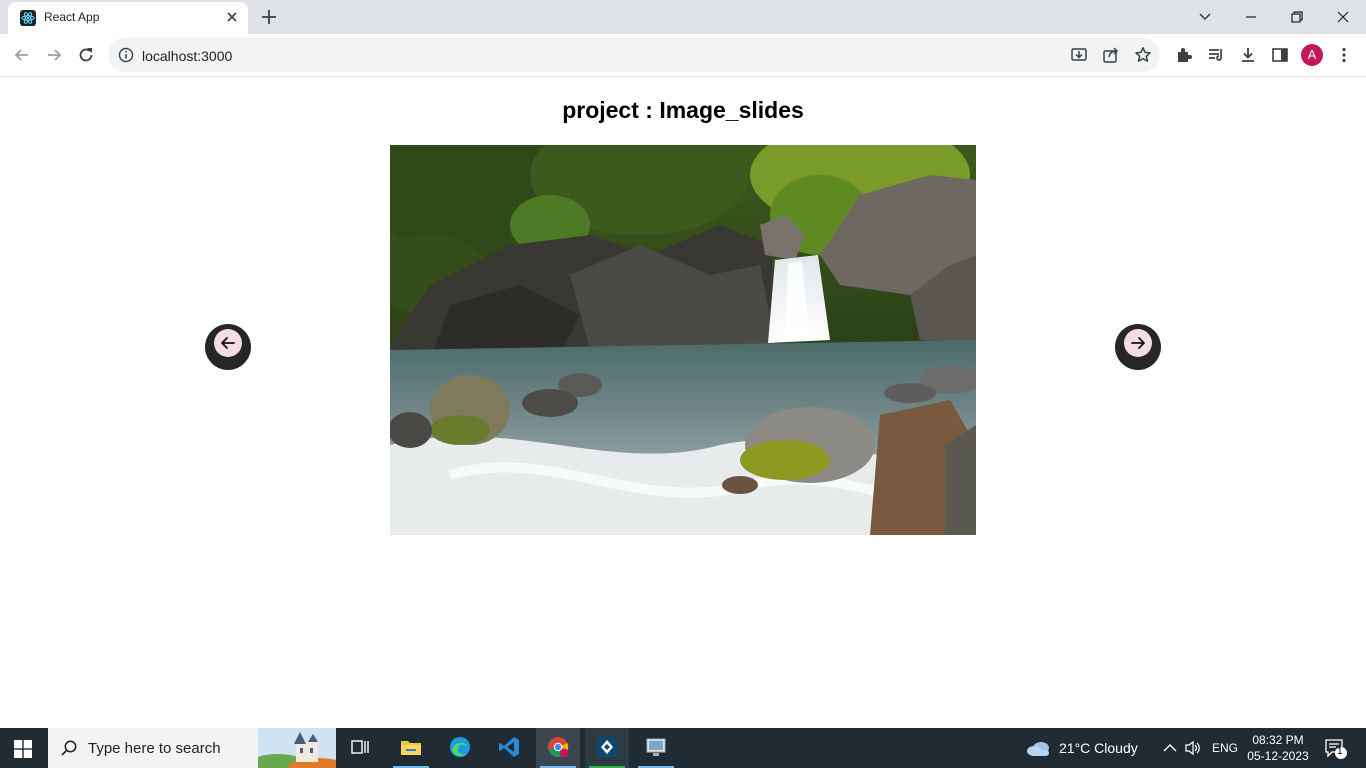 Image resolution: width=1366 pixels, height=768 pixels. Describe the element at coordinates (1216, 55) in the screenshot. I see `media-queue-icon` at that location.